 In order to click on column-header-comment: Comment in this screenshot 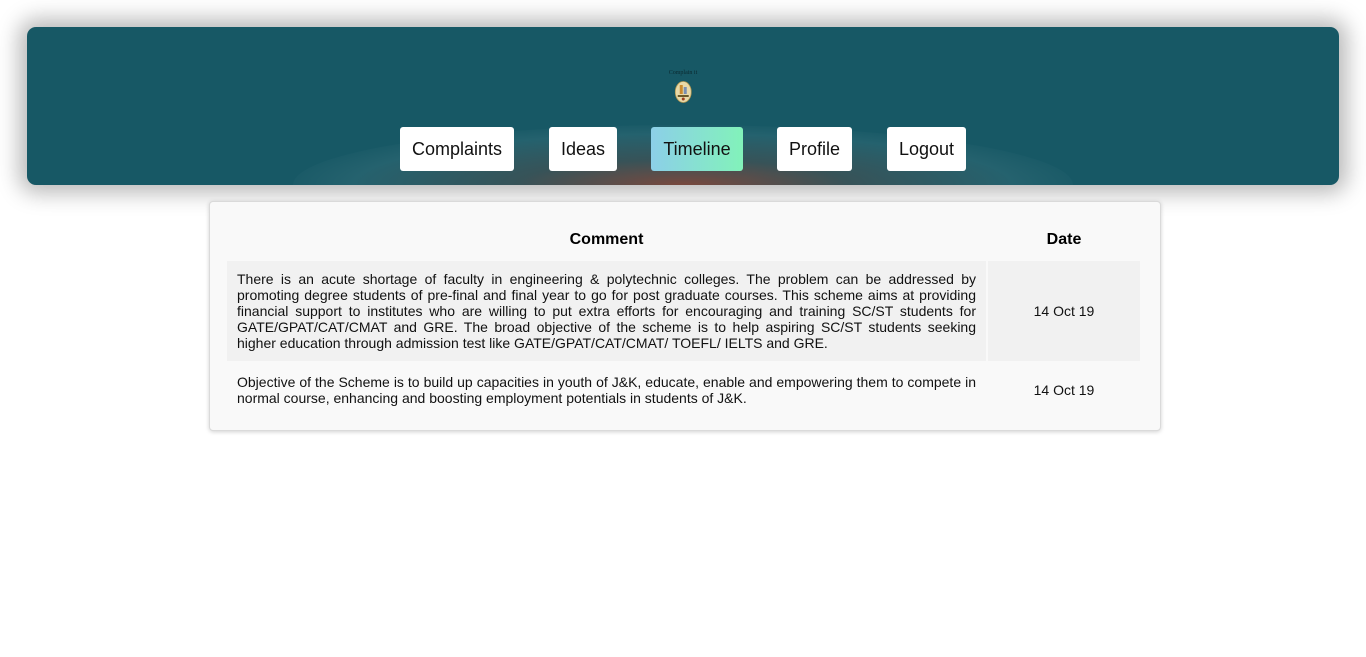, I will do `click(606, 239)`.